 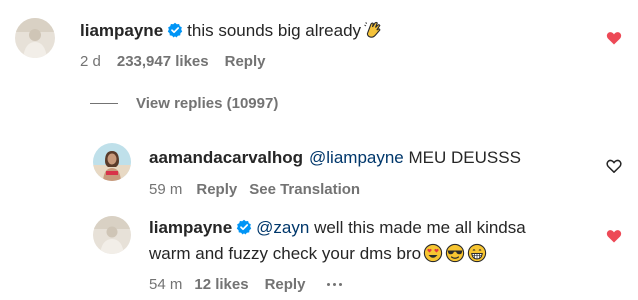 What do you see at coordinates (335, 284) in the screenshot?
I see `more-options-icon` at bounding box center [335, 284].